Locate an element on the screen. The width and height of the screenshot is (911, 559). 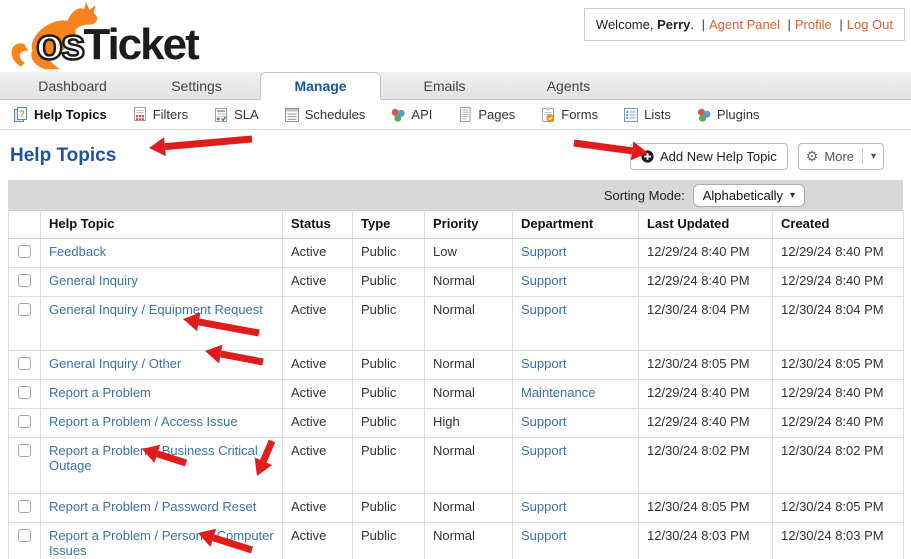
last-updated-cell: 12/30/24 8:04 PM is located at coordinates (705, 323).